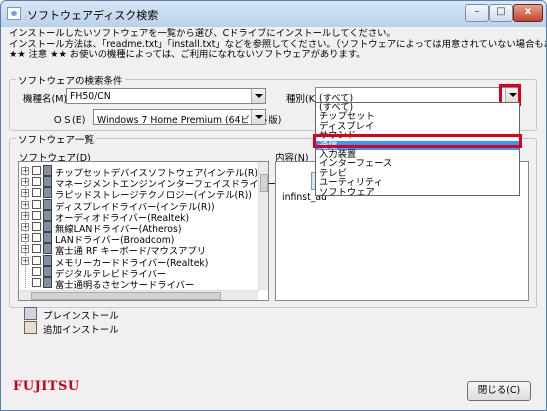  I want to click on additional-install-icon, so click(30, 327).